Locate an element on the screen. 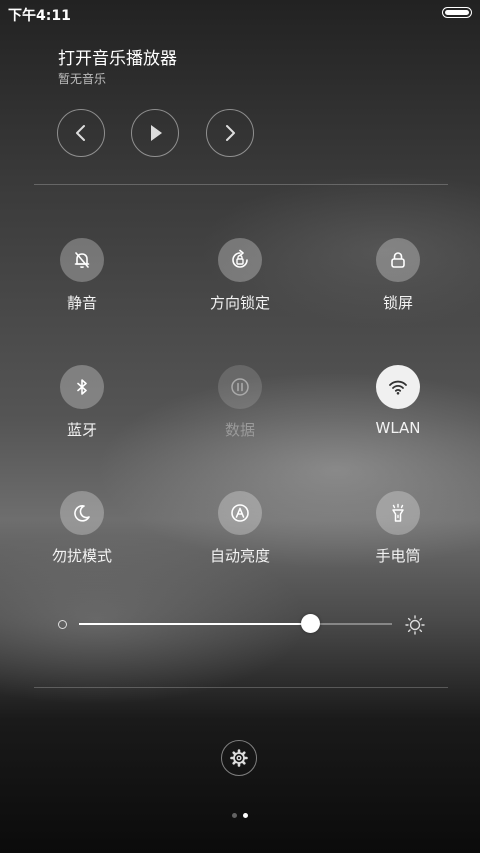  toggle-label: 勿扰模式 is located at coordinates (81, 556).